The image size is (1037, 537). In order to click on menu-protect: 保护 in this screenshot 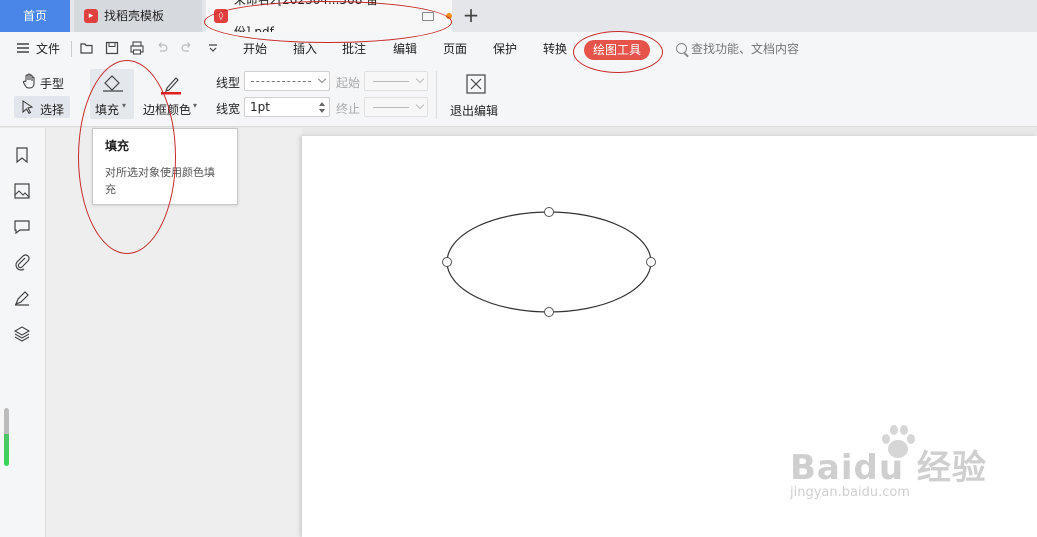, I will do `click(505, 48)`.